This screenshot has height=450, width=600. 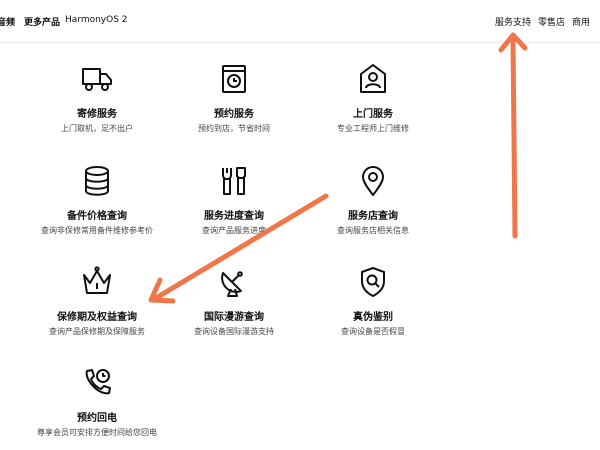 I want to click on service-authenticity: 真伪鉴别 查询设备是否假冒, so click(x=373, y=301).